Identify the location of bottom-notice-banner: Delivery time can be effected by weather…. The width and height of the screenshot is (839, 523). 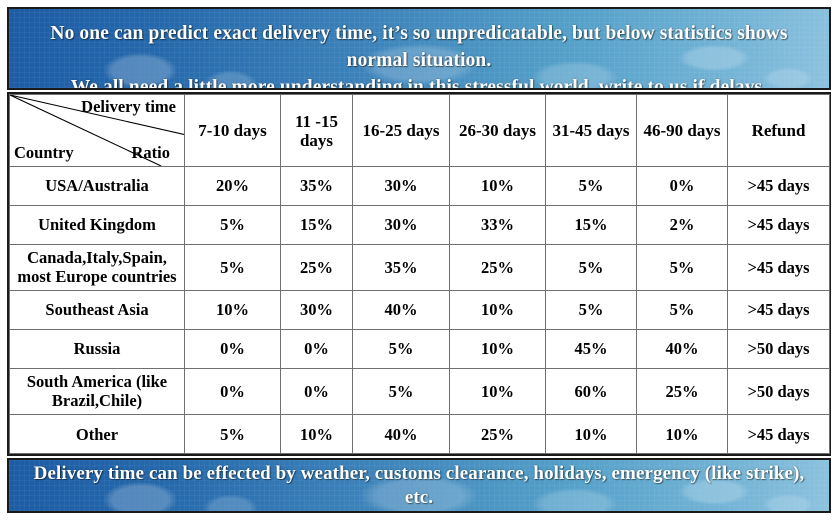
(419, 485).